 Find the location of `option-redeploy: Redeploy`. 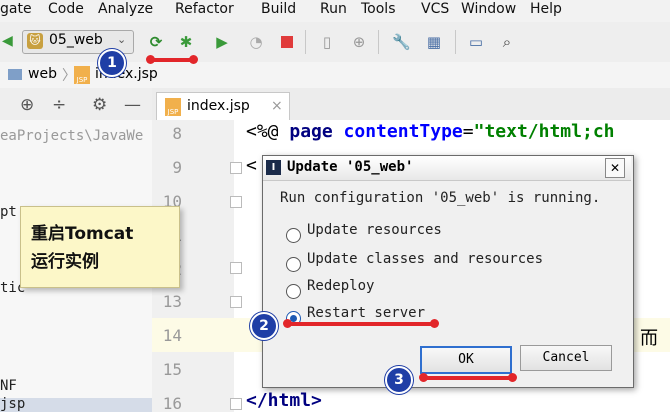

option-redeploy: Redeploy is located at coordinates (436, 289).